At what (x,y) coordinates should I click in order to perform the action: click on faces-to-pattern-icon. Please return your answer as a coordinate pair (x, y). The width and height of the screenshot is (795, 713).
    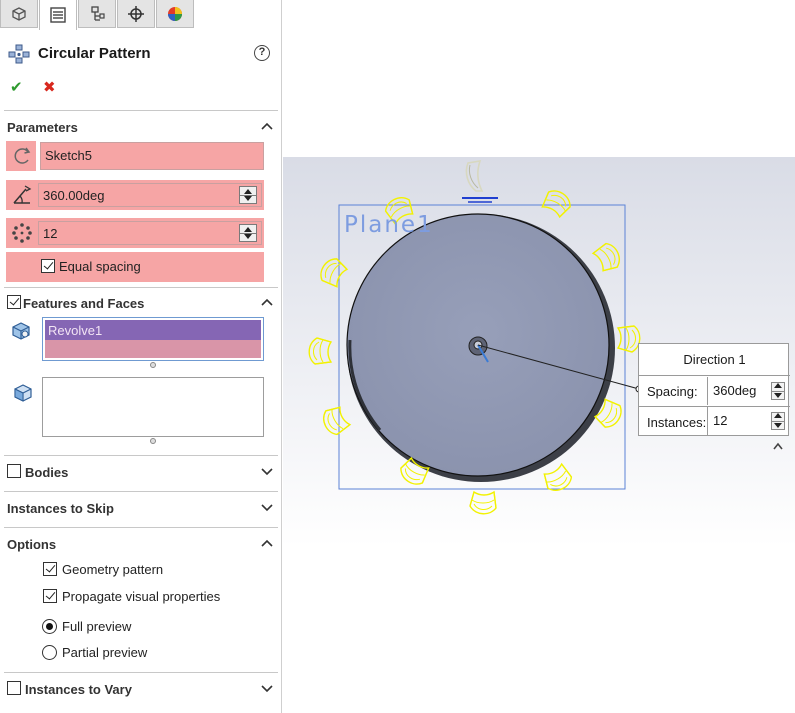
    Looking at the image, I should click on (23, 393).